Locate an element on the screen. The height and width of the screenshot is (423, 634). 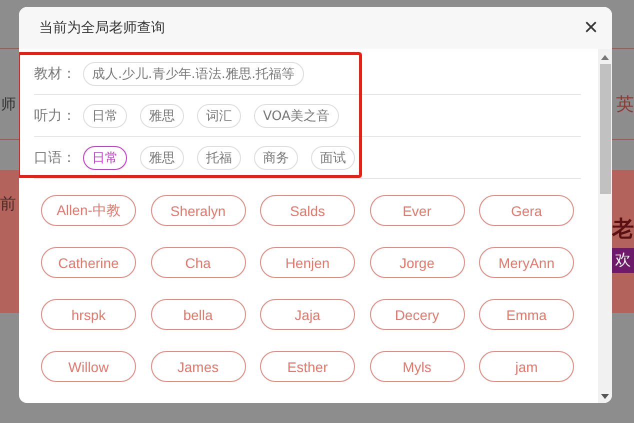
teacher-button: Esther is located at coordinates (307, 366).